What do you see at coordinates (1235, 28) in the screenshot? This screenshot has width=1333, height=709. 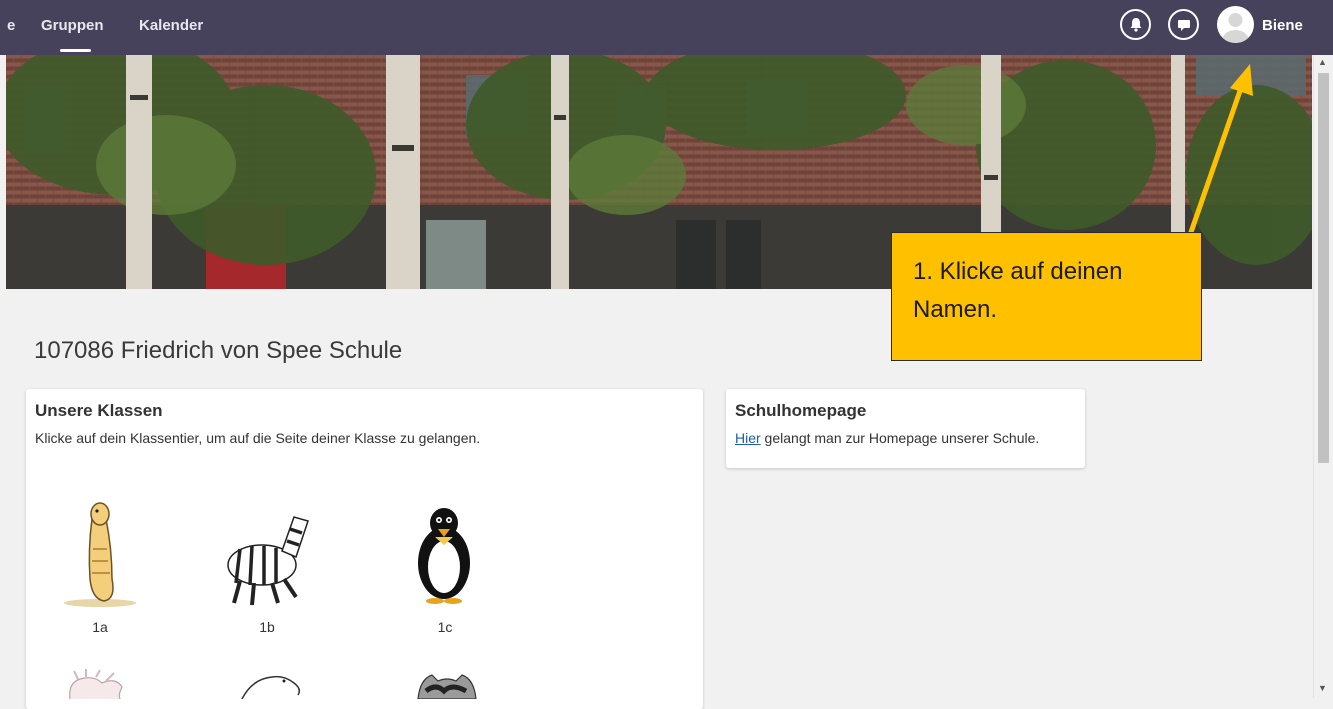 I see `user-silhouette-icon` at bounding box center [1235, 28].